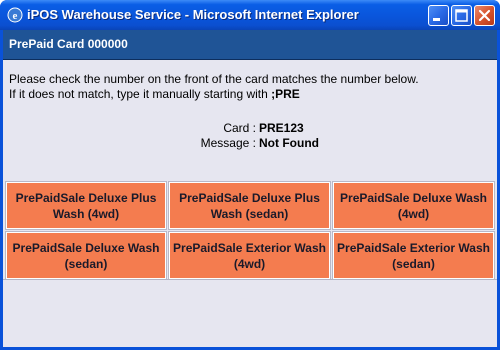  I want to click on page-title: PrePaid Card 000000, so click(68, 44).